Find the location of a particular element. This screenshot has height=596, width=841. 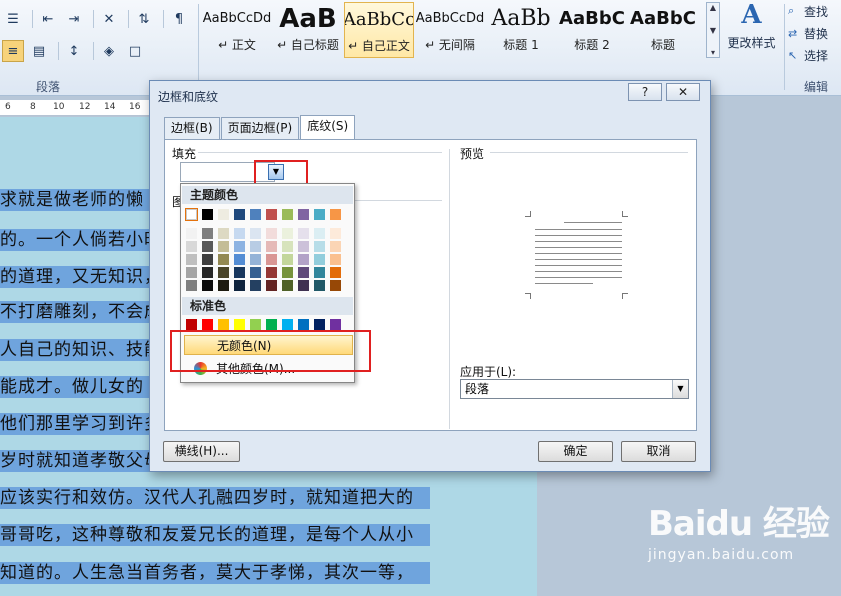

style-tile-custom-heading: AaB ↵ 自己标题 is located at coordinates (308, 30).